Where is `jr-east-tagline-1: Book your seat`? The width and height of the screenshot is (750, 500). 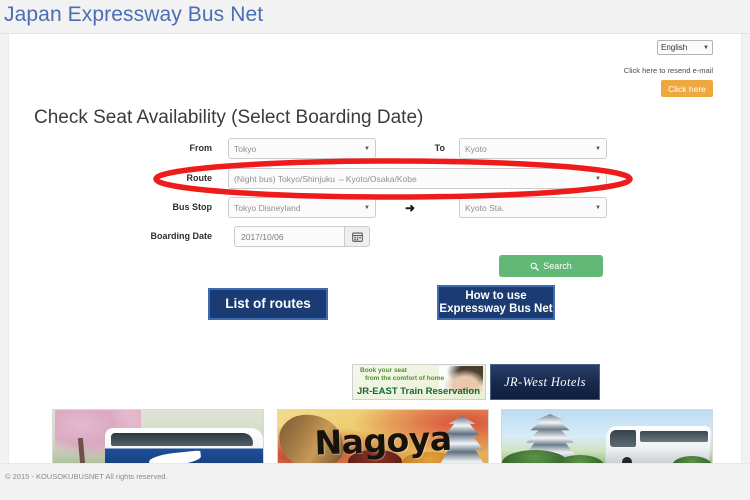
jr-east-tagline-1: Book your seat is located at coordinates (383, 370).